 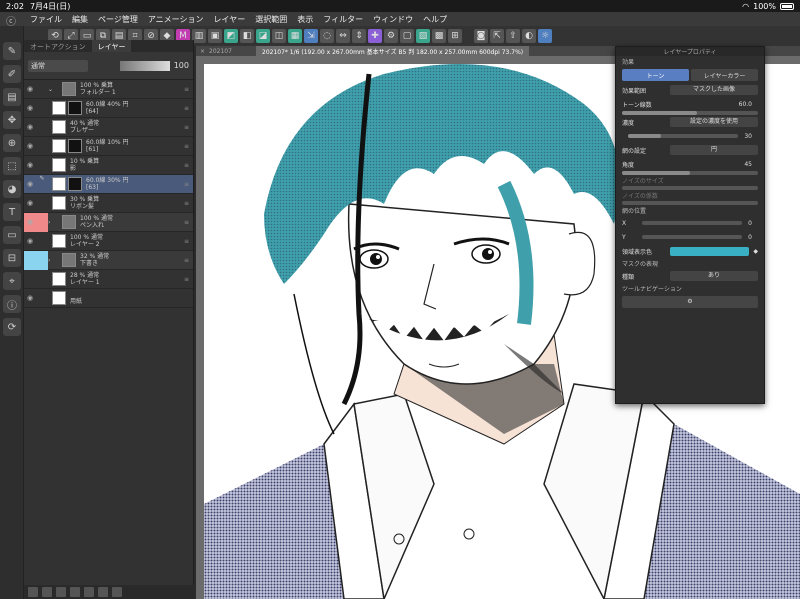 What do you see at coordinates (12, 51) in the screenshot?
I see `pen-tool-icon: ✎` at bounding box center [12, 51].